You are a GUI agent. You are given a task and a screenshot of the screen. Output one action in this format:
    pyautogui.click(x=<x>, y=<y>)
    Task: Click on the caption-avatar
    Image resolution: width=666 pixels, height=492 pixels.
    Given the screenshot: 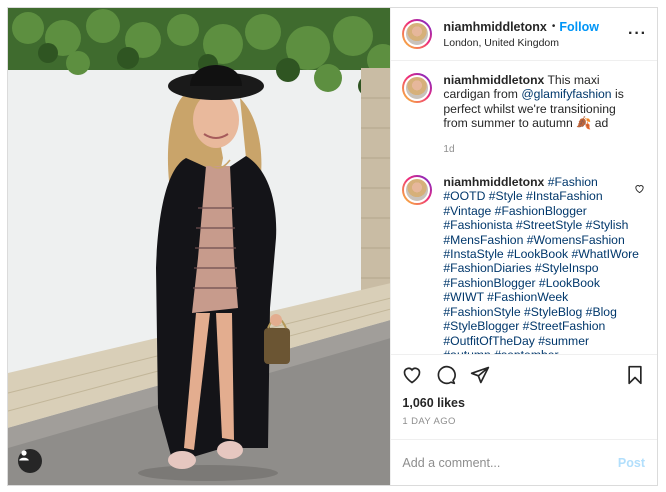 What is the action you would take?
    pyautogui.click(x=417, y=88)
    